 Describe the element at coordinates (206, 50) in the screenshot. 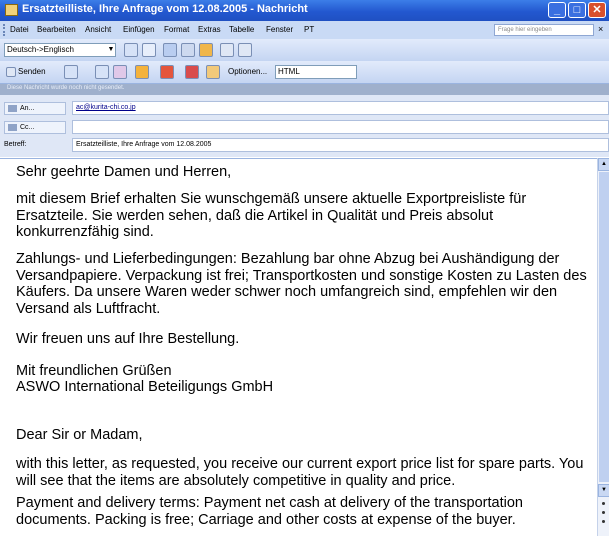

I see `picture-icon` at that location.